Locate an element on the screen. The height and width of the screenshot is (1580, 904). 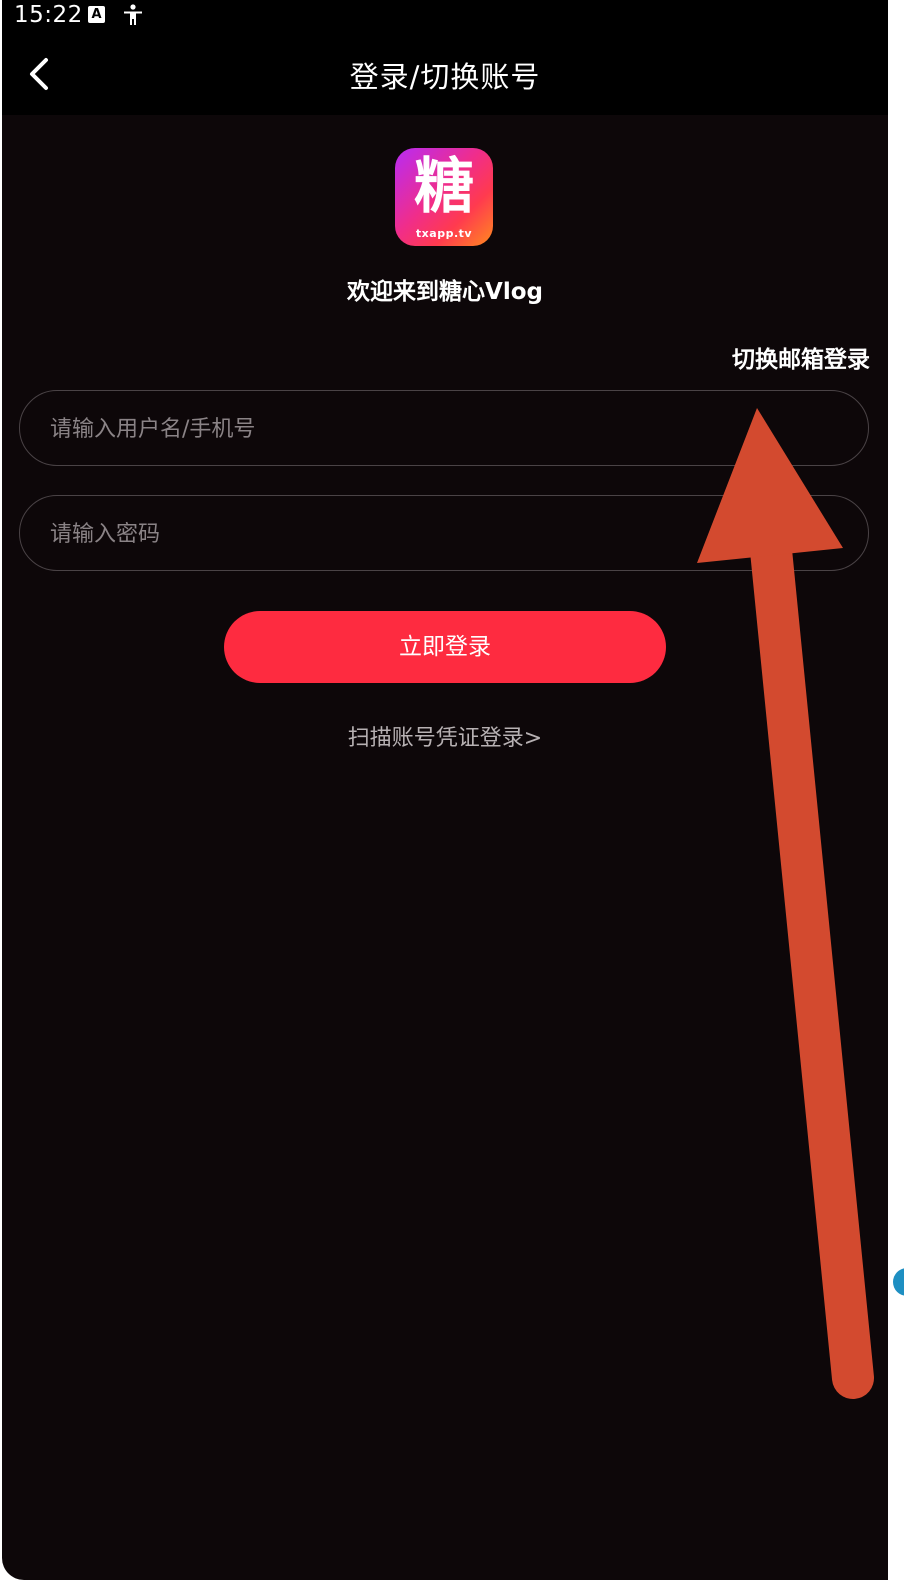
status-time: 15:22 is located at coordinates (48, 15).